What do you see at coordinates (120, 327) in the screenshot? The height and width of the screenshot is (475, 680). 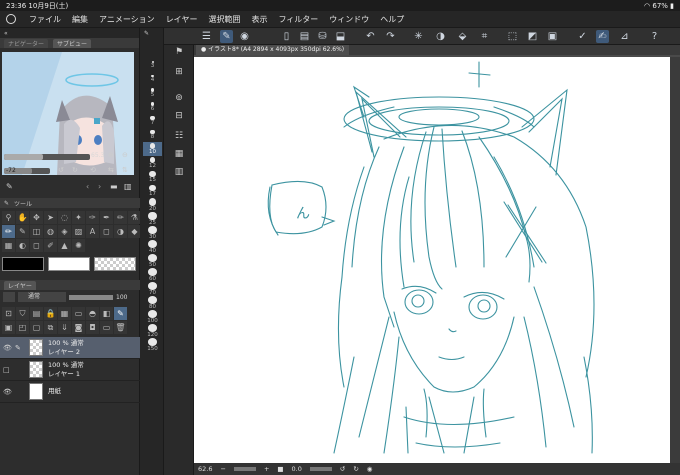 I see `trash-icon: 🗑` at bounding box center [120, 327].